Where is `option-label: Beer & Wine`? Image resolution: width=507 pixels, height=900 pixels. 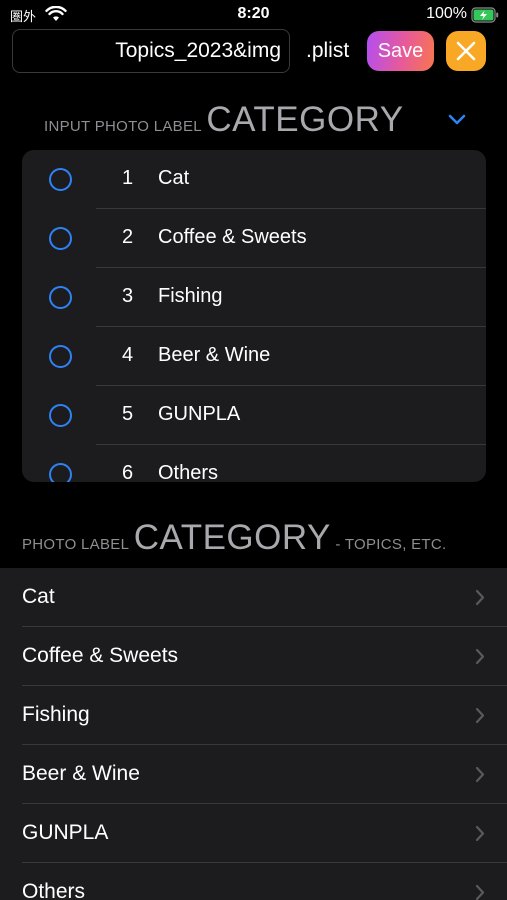 option-label: Beer & Wine is located at coordinates (214, 355).